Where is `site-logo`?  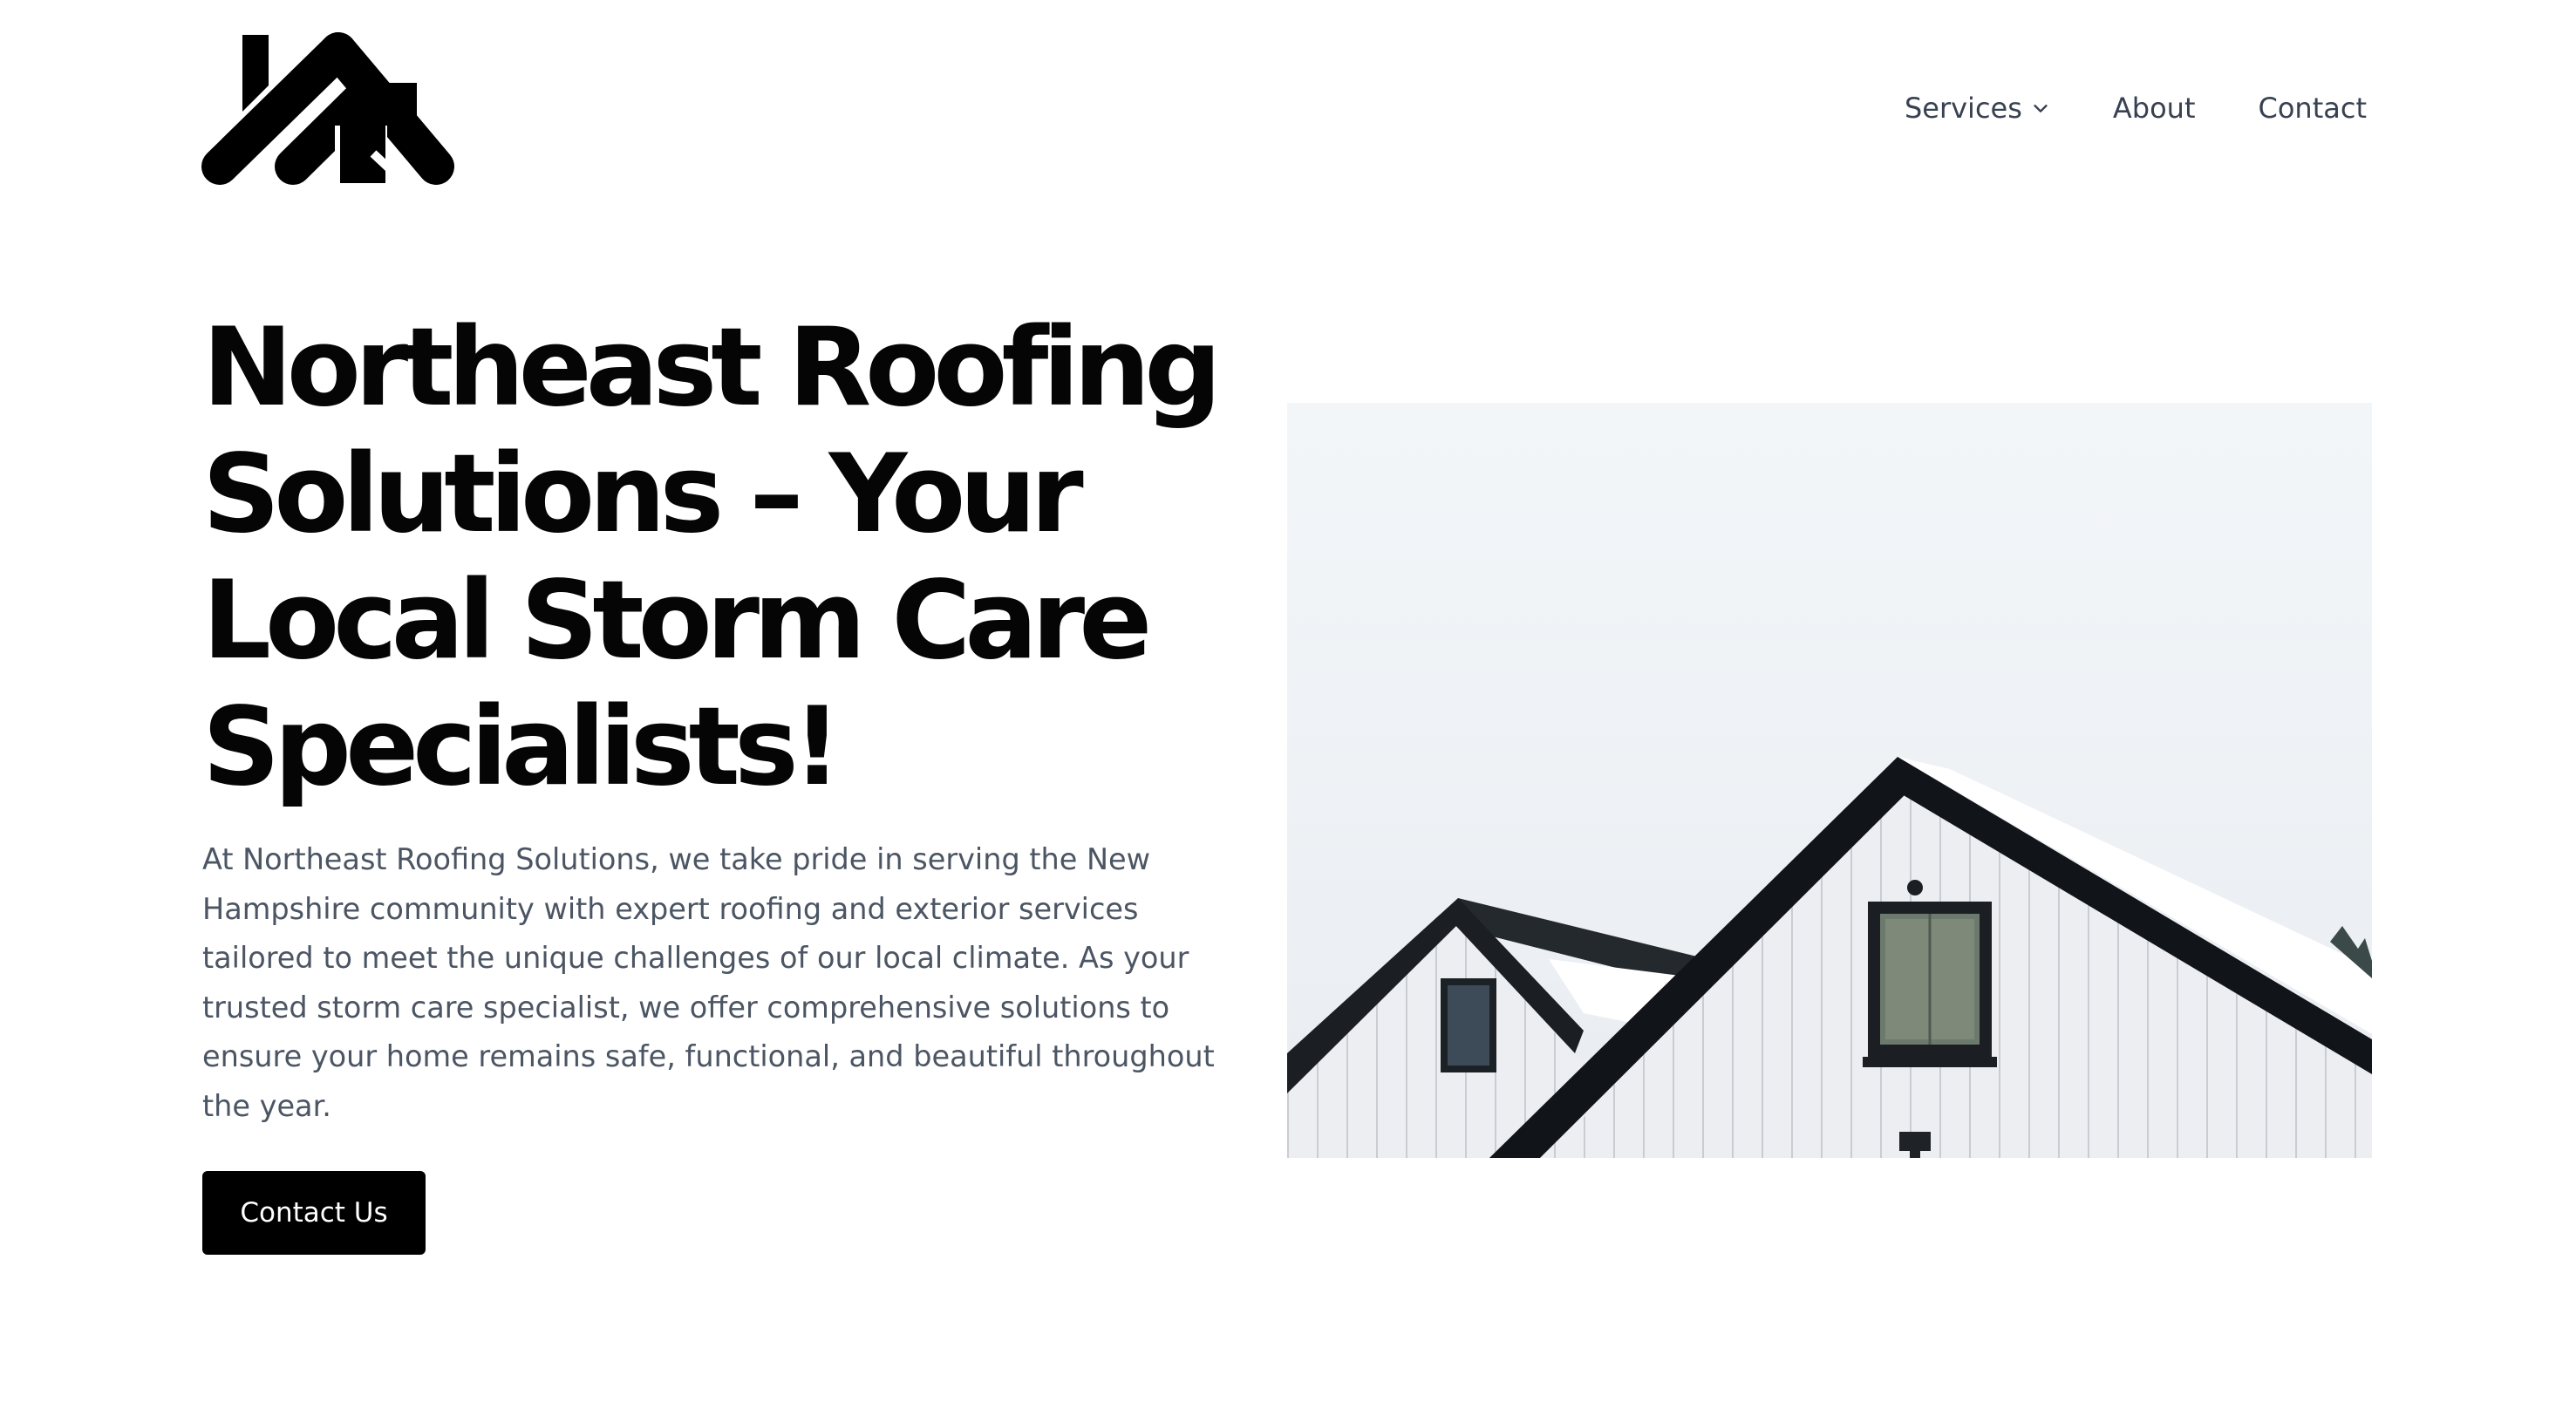 site-logo is located at coordinates (328, 110).